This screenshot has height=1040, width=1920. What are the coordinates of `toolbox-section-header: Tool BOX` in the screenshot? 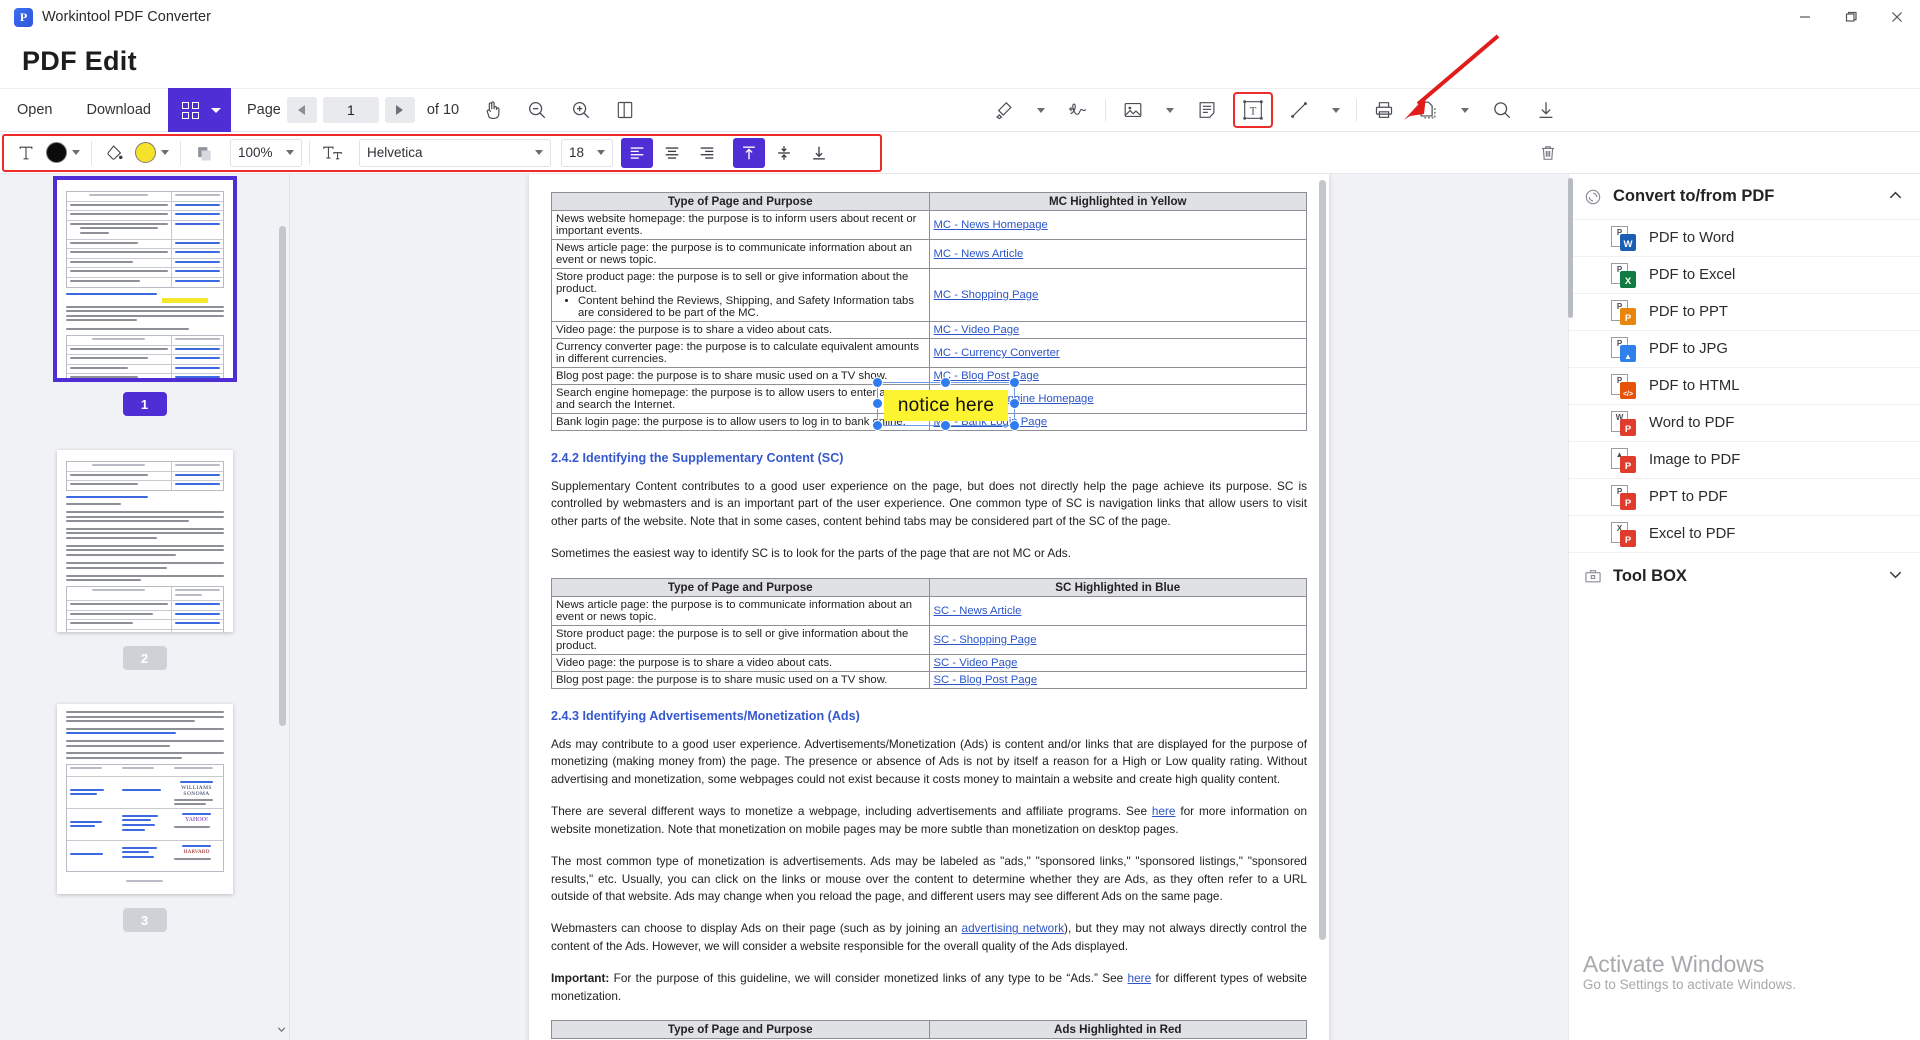 It's located at (1744, 576).